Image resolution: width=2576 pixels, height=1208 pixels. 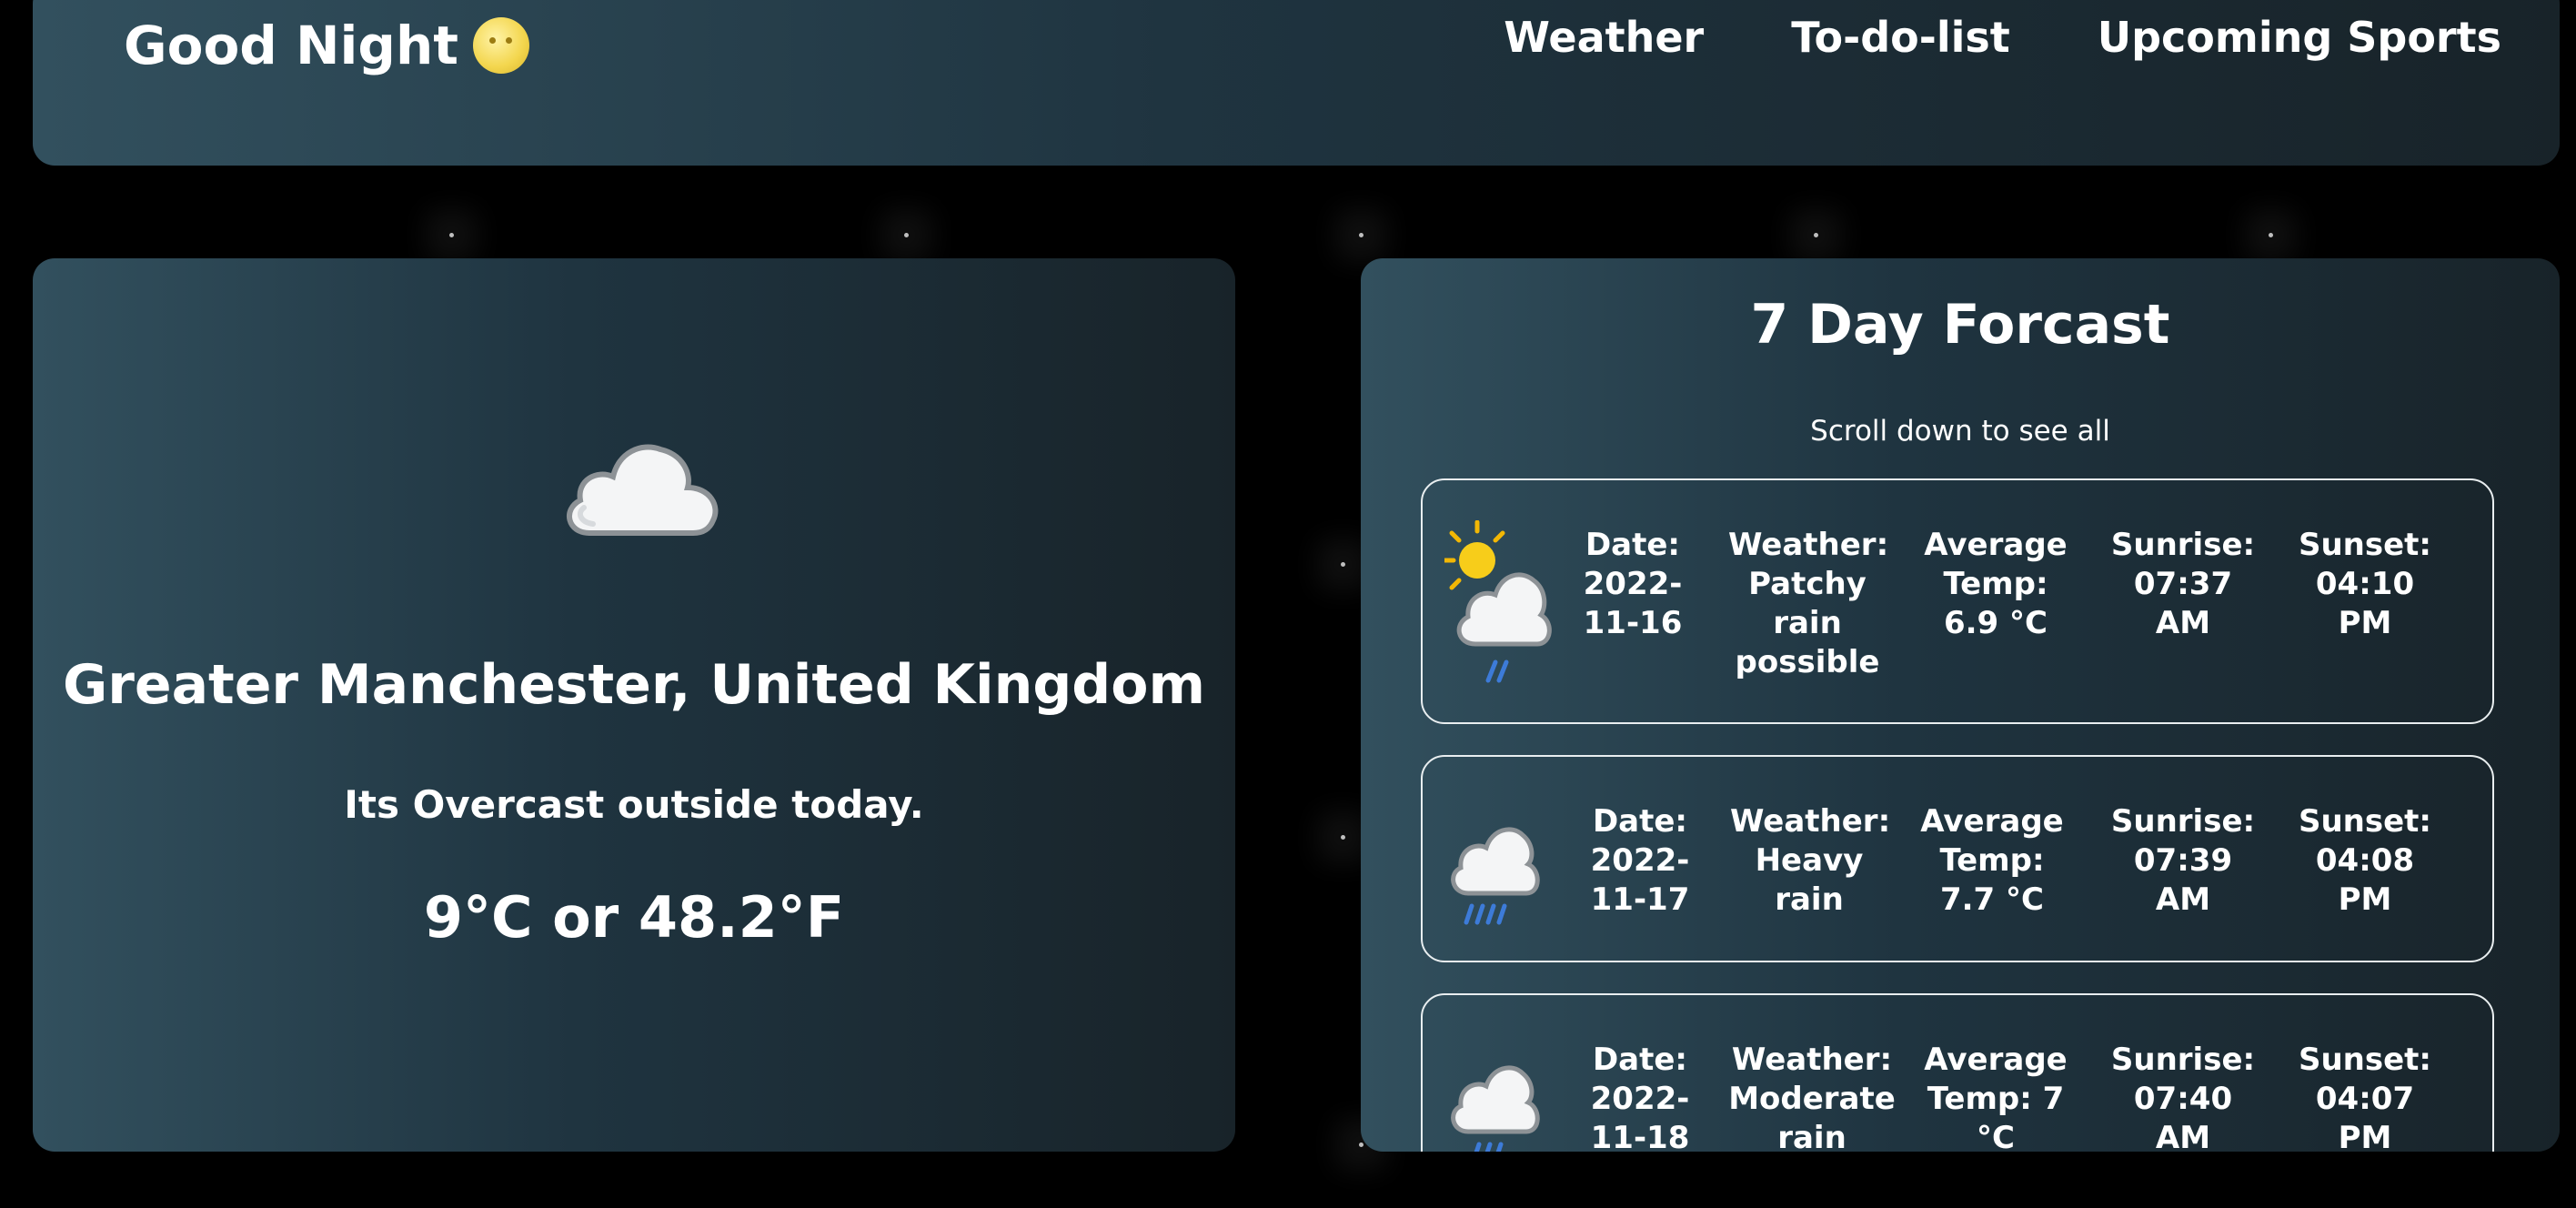 I want to click on forecast-sunrise: Sunrise: 07:40 AM, so click(x=2183, y=1097).